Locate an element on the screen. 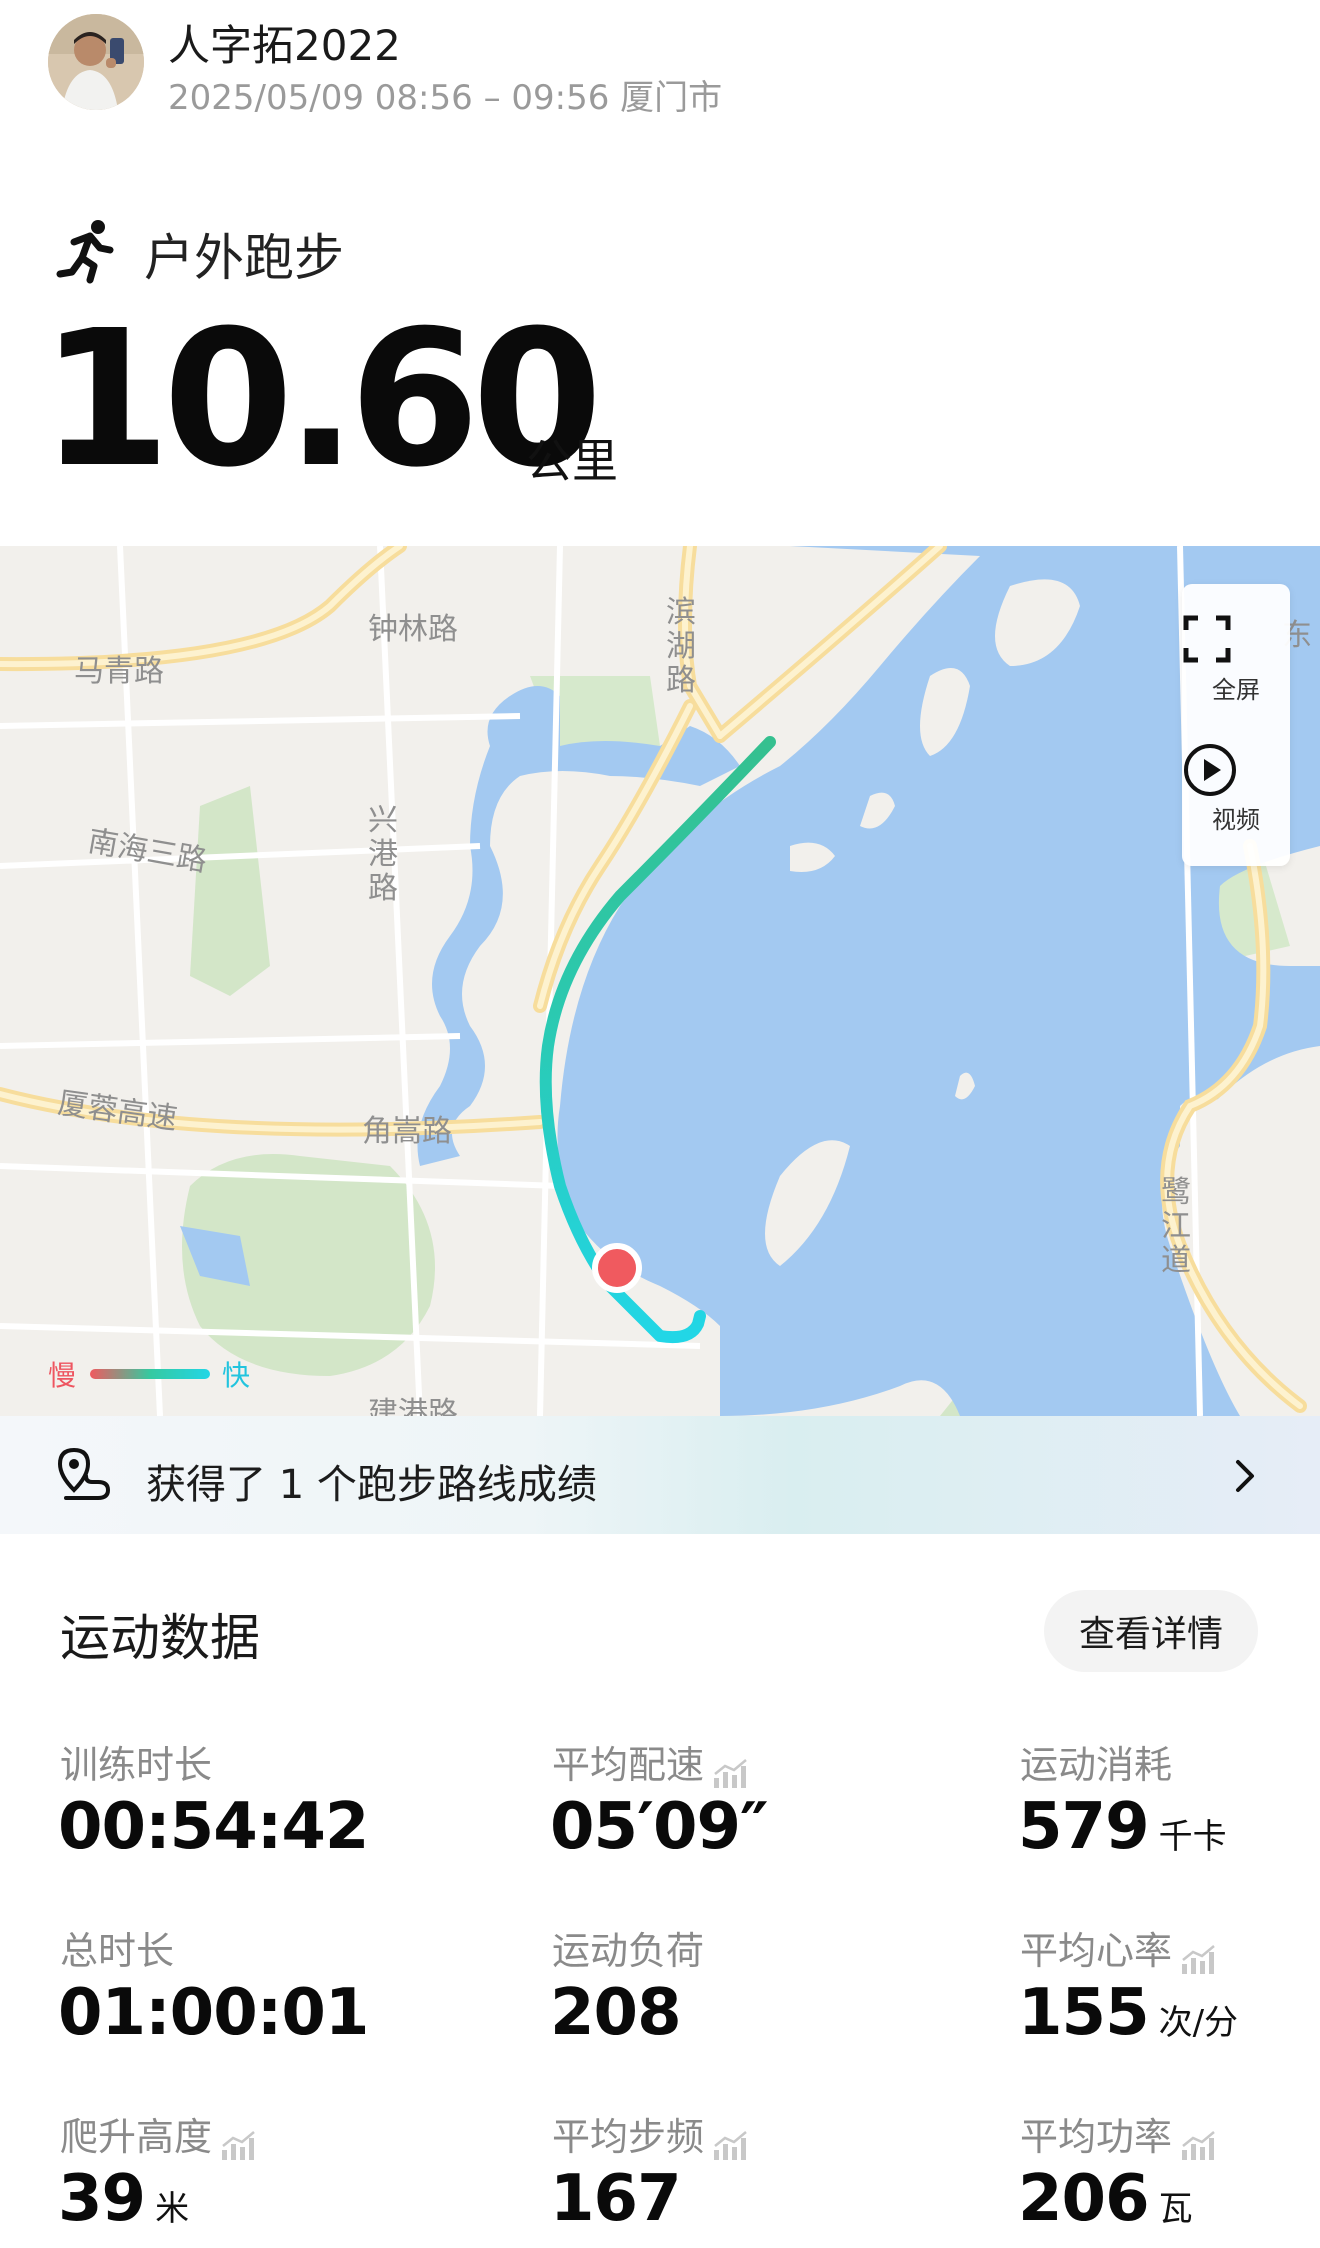  stat-value: 579 千卡 is located at coordinates (1122, 1827).